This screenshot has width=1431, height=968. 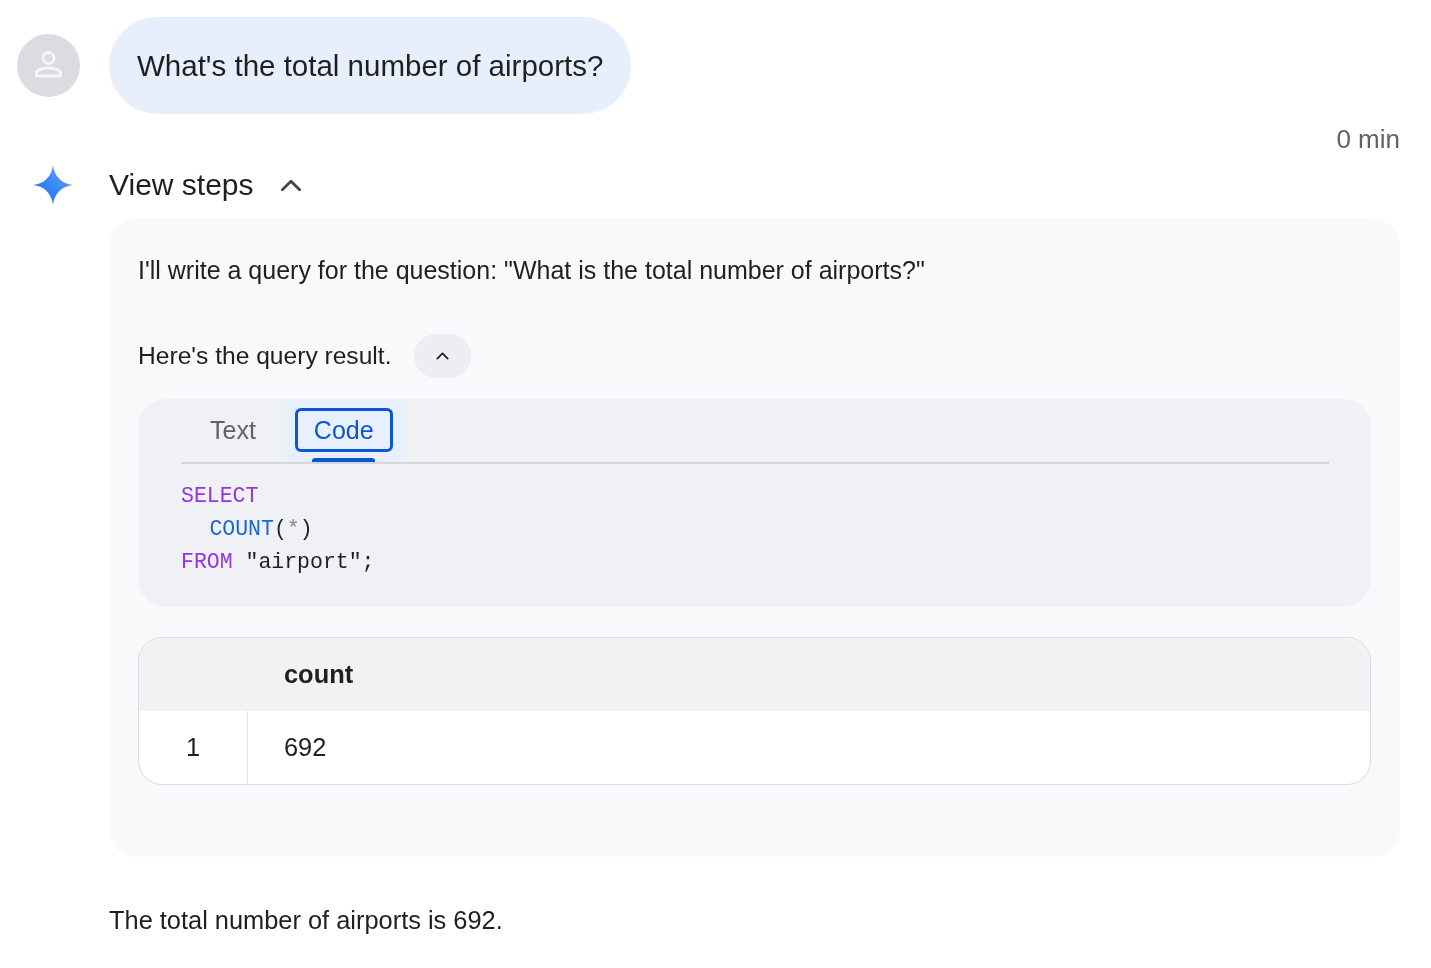 What do you see at coordinates (241, 528) in the screenshot?
I see `sql-function: COUNT` at bounding box center [241, 528].